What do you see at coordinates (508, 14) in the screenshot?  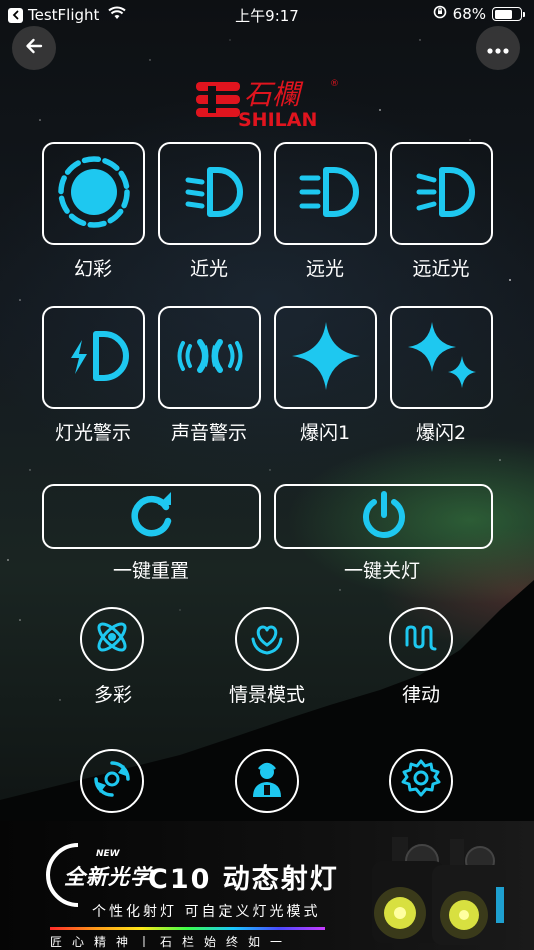 I see `battery-icon` at bounding box center [508, 14].